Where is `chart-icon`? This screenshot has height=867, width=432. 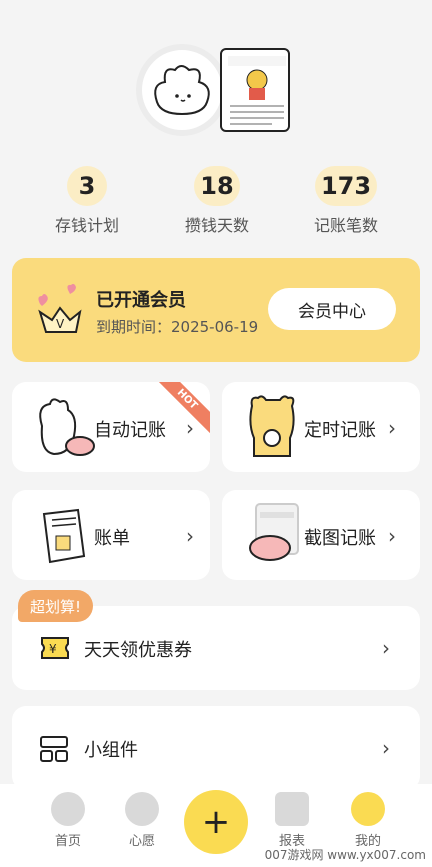 chart-icon is located at coordinates (292, 809).